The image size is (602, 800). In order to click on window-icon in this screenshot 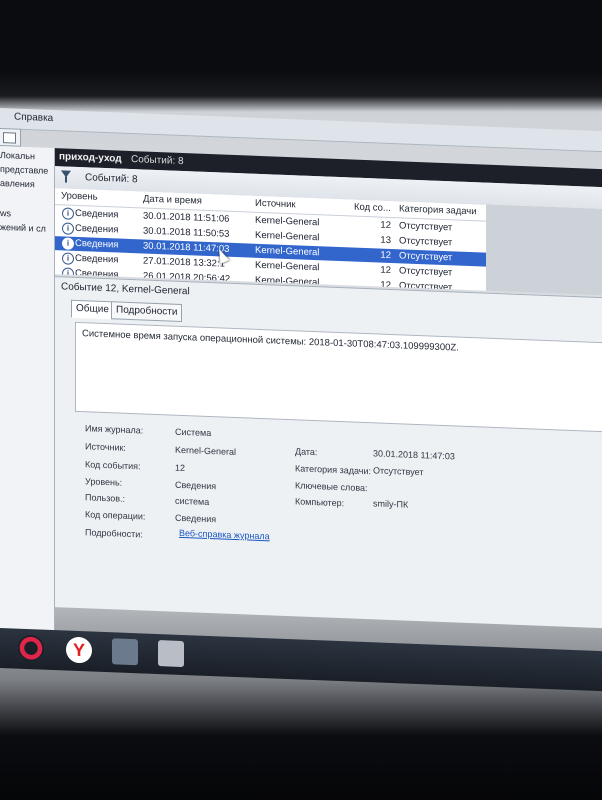, I will do `click(9, 138)`.